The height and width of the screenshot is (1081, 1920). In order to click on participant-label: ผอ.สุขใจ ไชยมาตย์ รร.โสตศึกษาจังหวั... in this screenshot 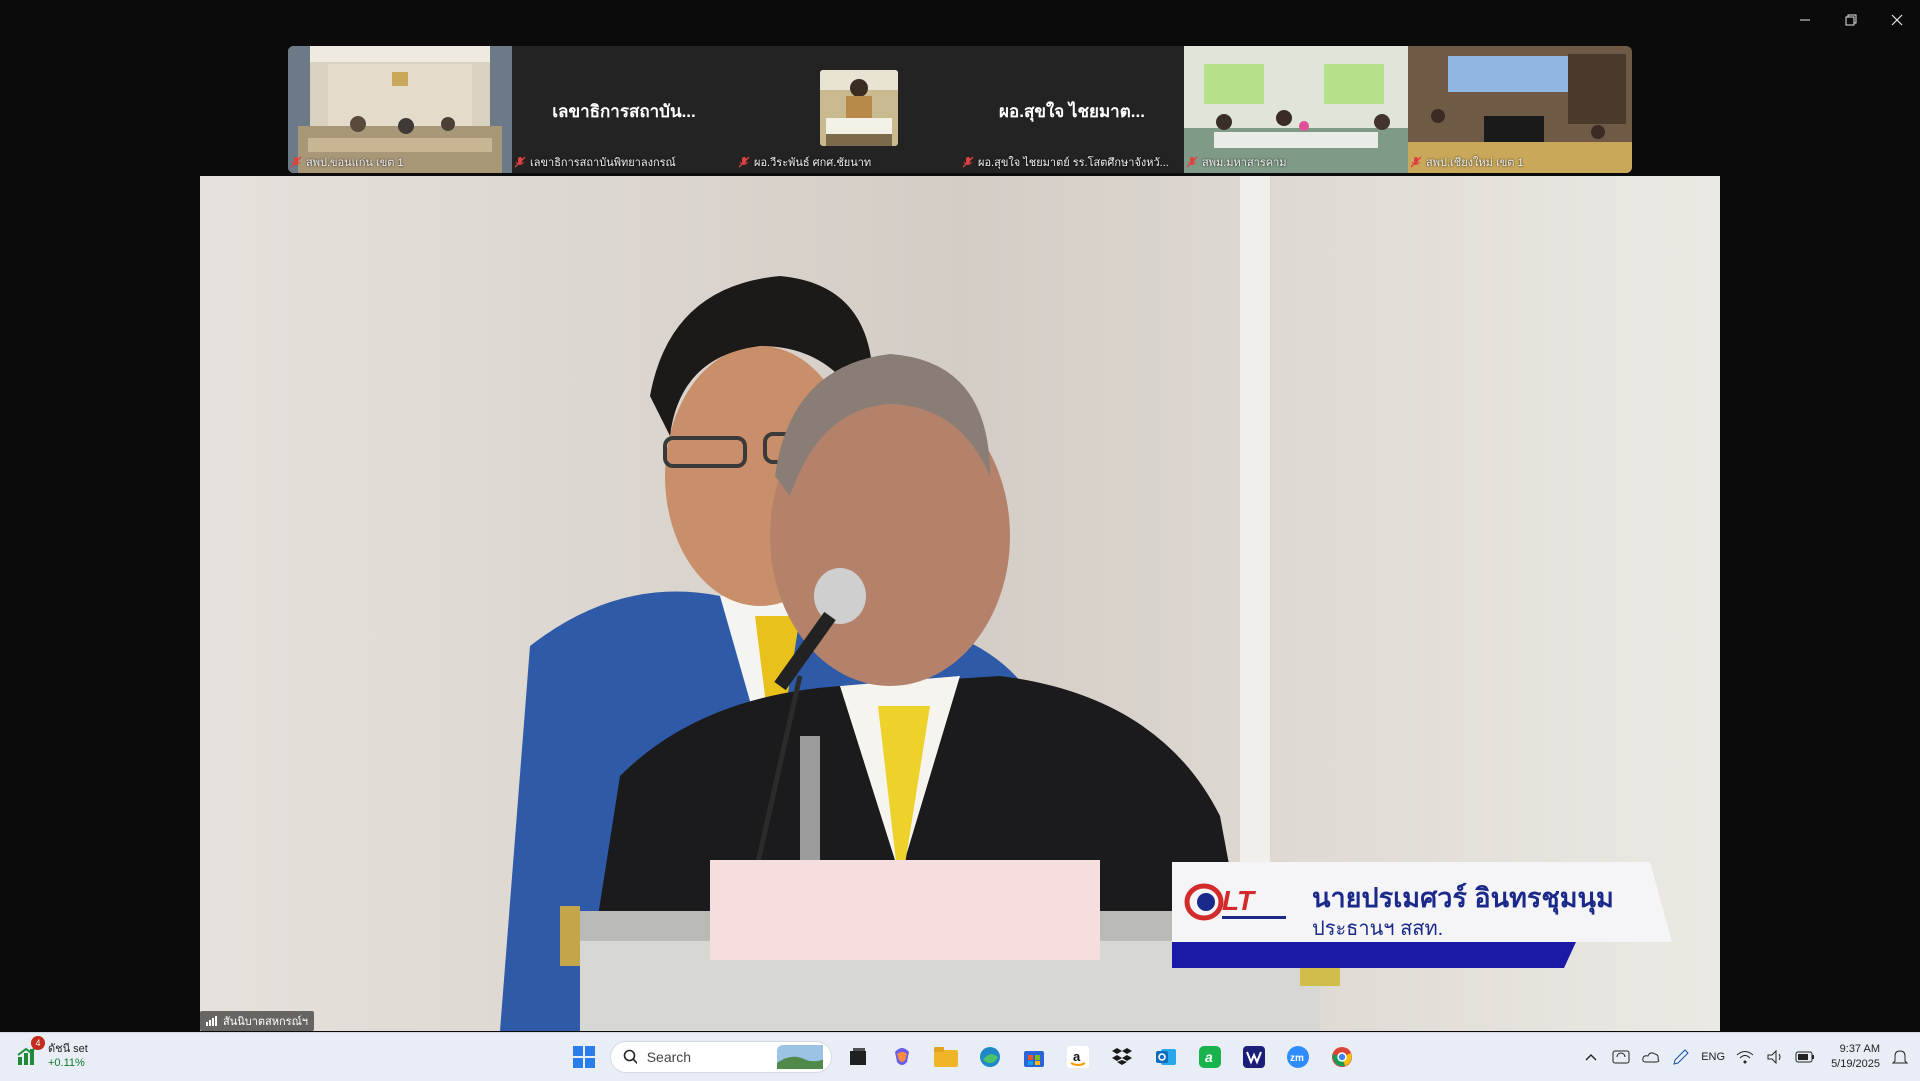, I will do `click(1072, 162)`.